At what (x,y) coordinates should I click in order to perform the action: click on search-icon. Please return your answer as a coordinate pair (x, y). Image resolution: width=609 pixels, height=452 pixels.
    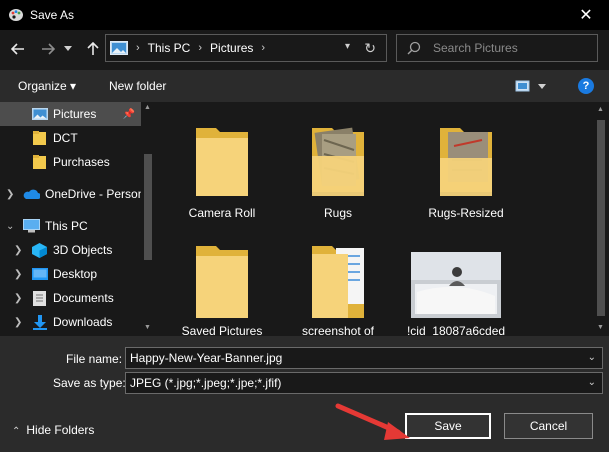
    Looking at the image, I should click on (414, 48).